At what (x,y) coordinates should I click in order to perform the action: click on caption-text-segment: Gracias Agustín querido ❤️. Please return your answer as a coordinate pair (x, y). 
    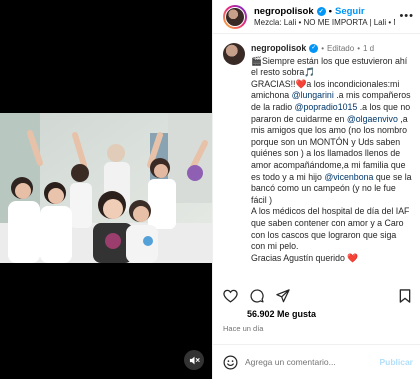
    Looking at the image, I should click on (305, 257).